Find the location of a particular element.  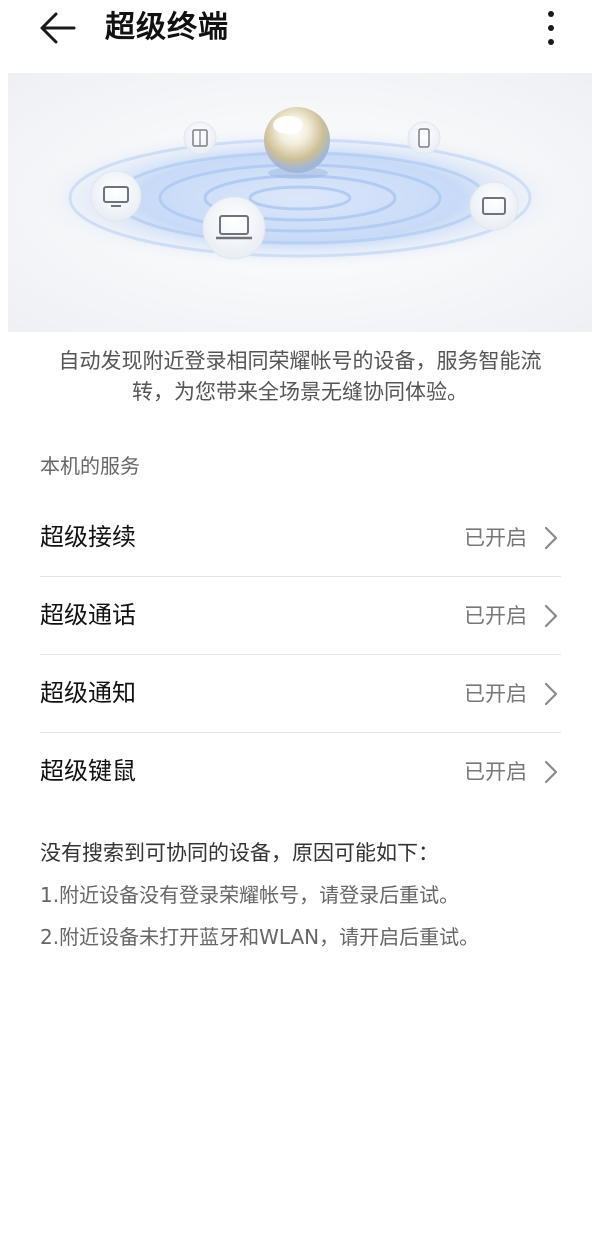

service-row-keyboard-mouse: 超级键鼠 已开启 is located at coordinates (300, 771).